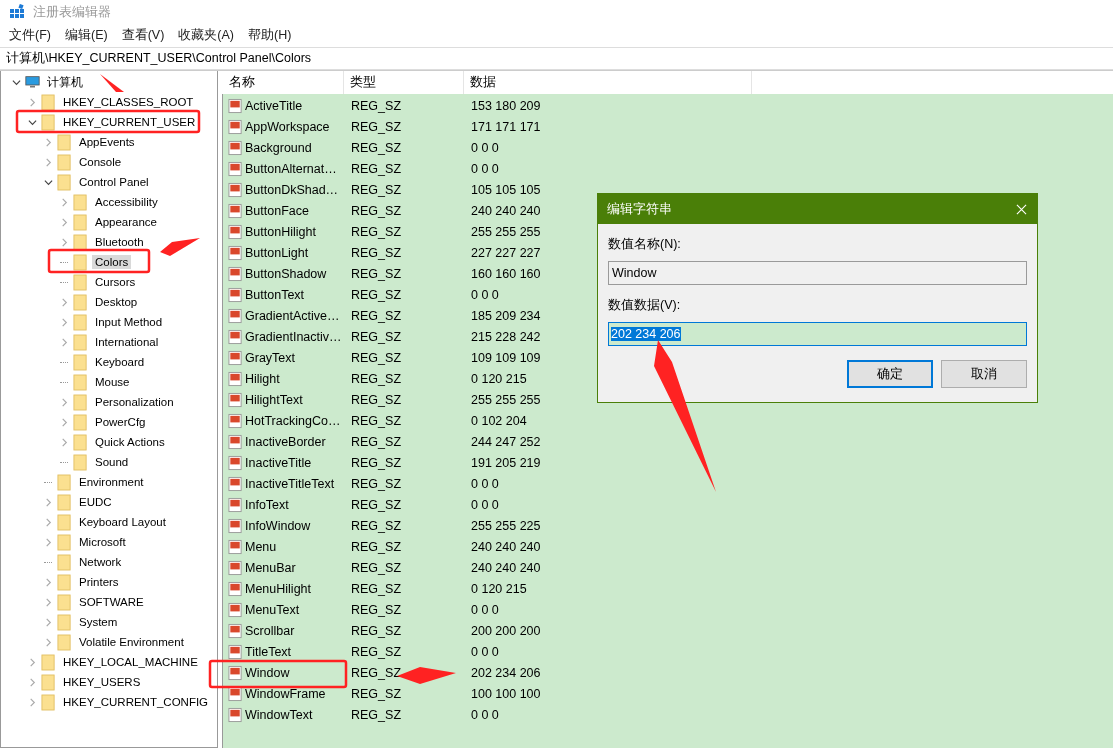 This screenshot has width=1113, height=748. Describe the element at coordinates (984, 374) in the screenshot. I see `dialog-button: 取消` at that location.